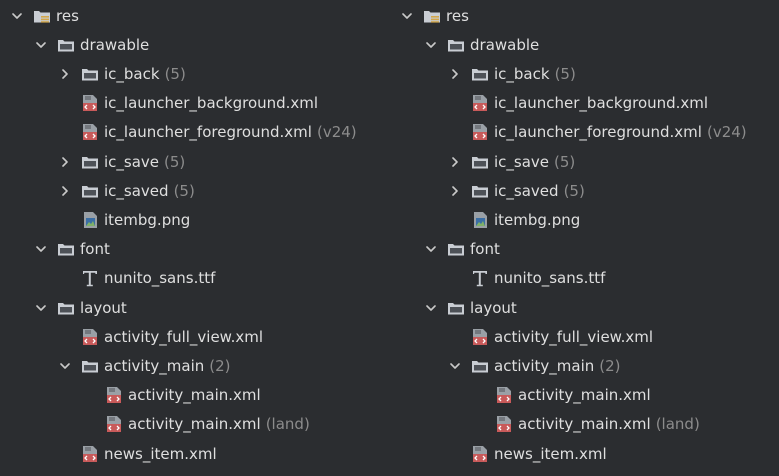 This screenshot has height=476, width=779. Describe the element at coordinates (505, 44) in the screenshot. I see `tree-item-label: drawable` at that location.